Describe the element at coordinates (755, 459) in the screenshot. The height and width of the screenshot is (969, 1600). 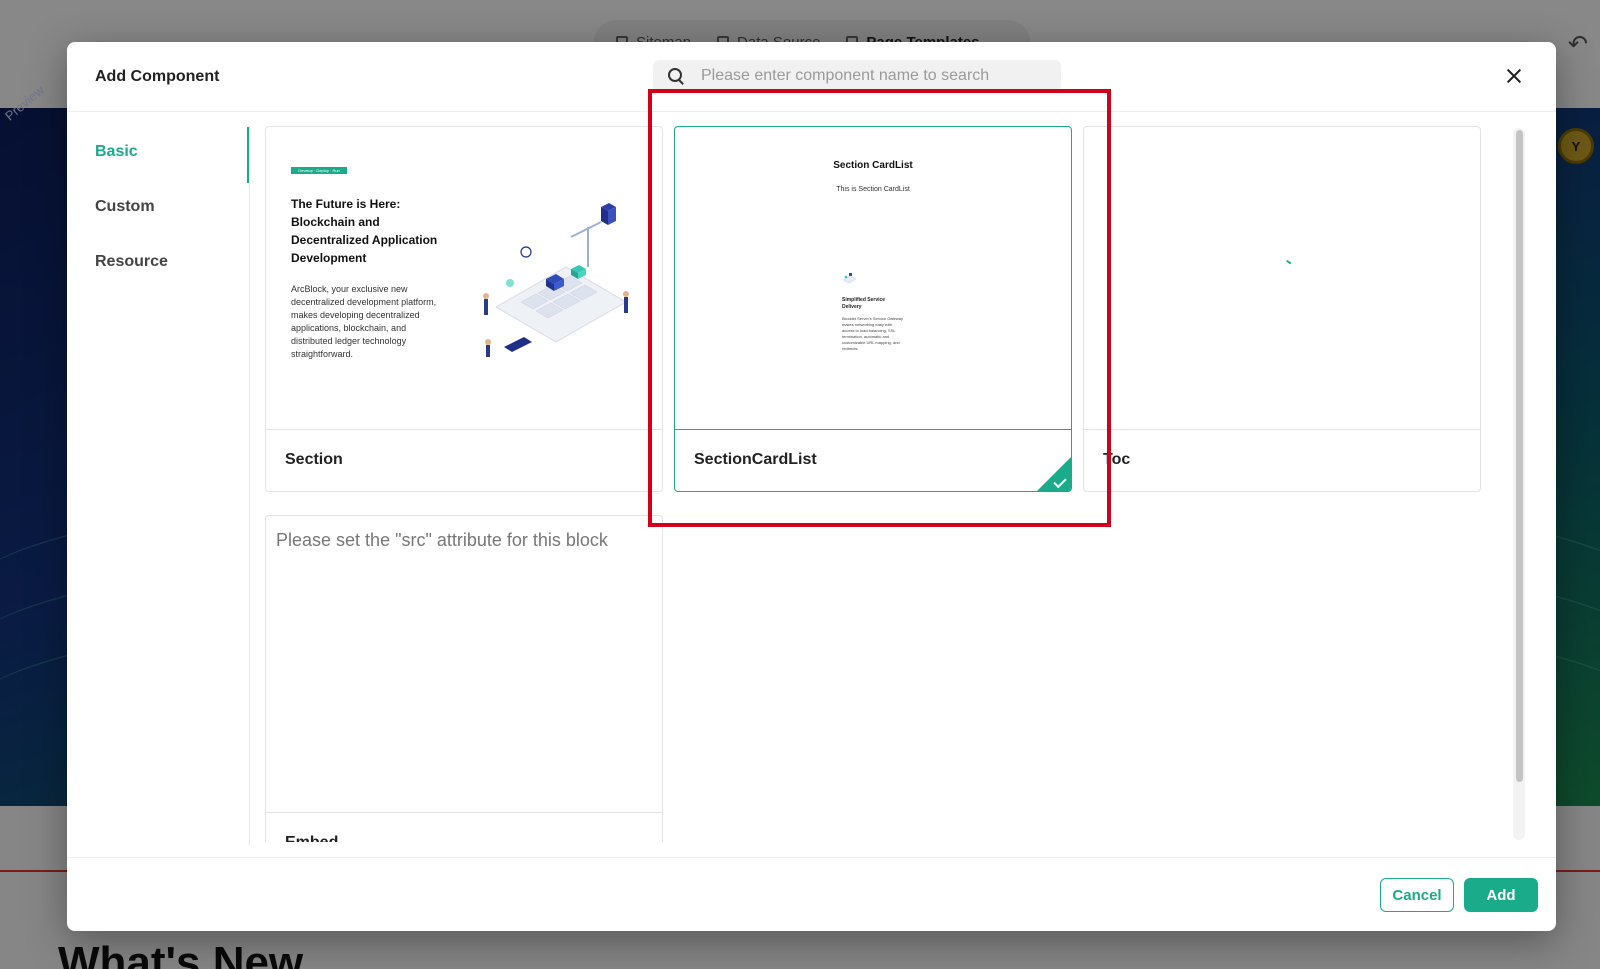
I see `card-label: SectionCardList` at that location.